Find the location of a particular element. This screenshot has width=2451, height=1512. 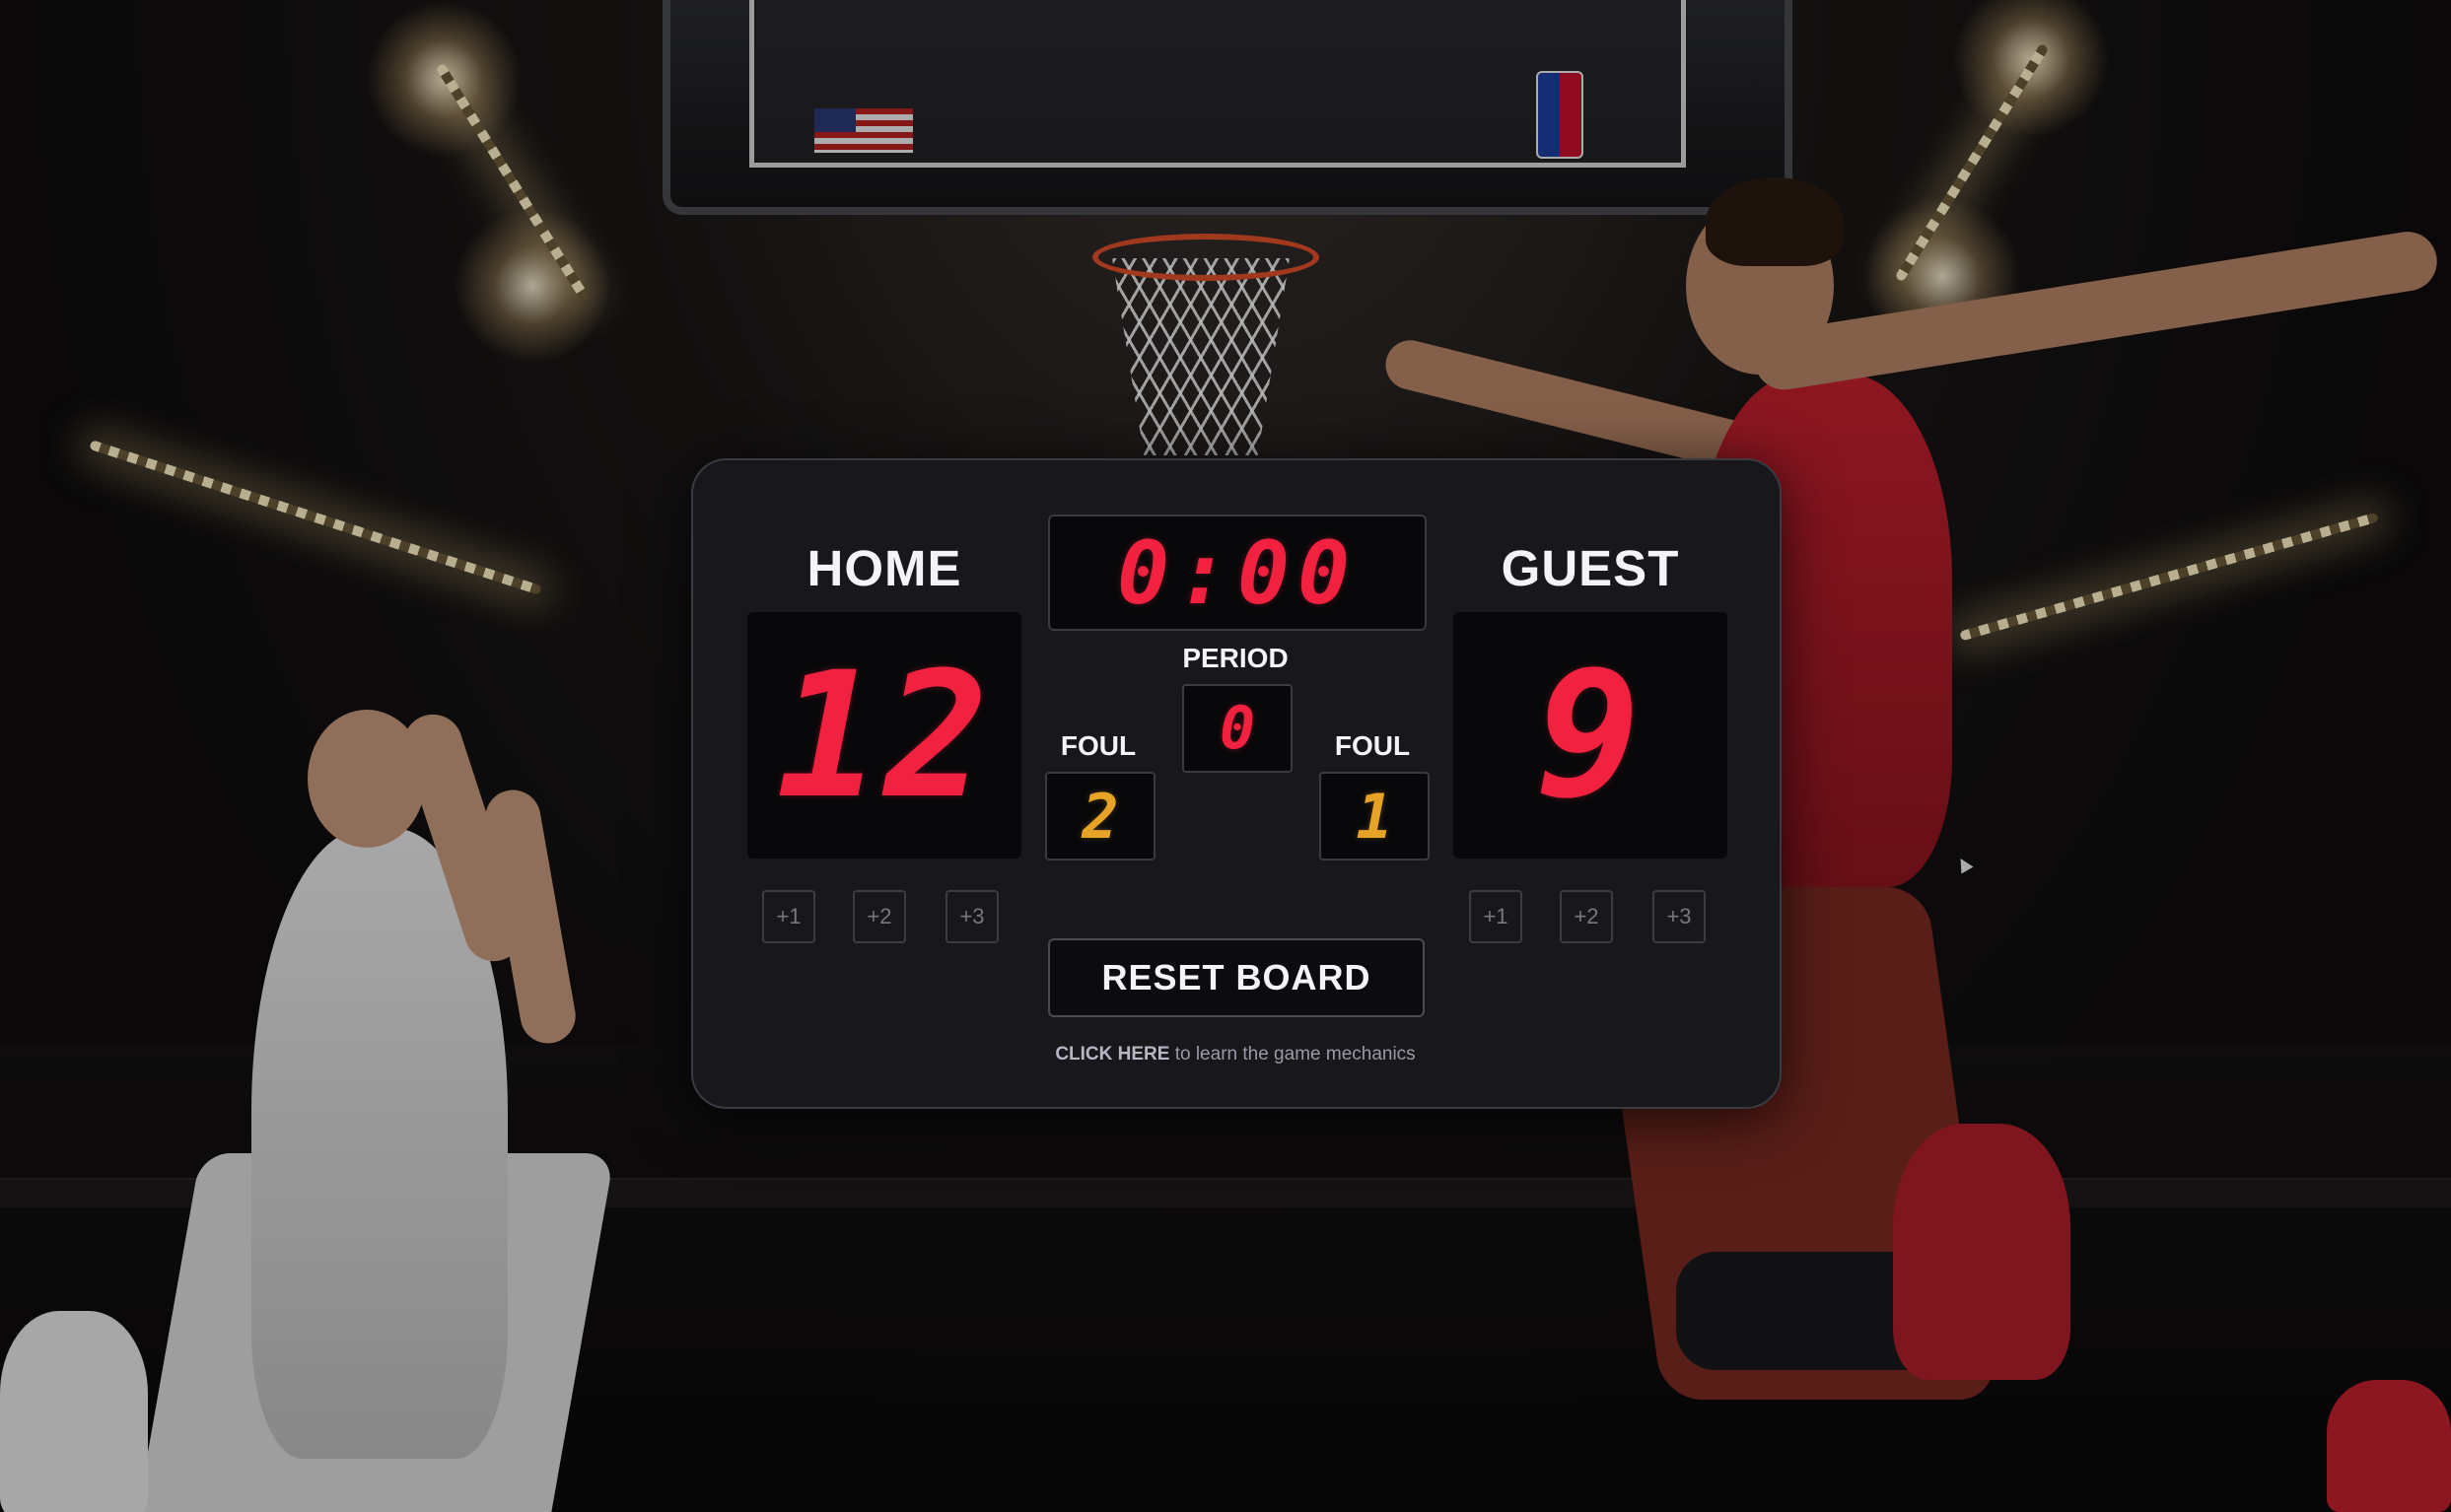

reset-board-button: RESET BOARD is located at coordinates (1236, 977).